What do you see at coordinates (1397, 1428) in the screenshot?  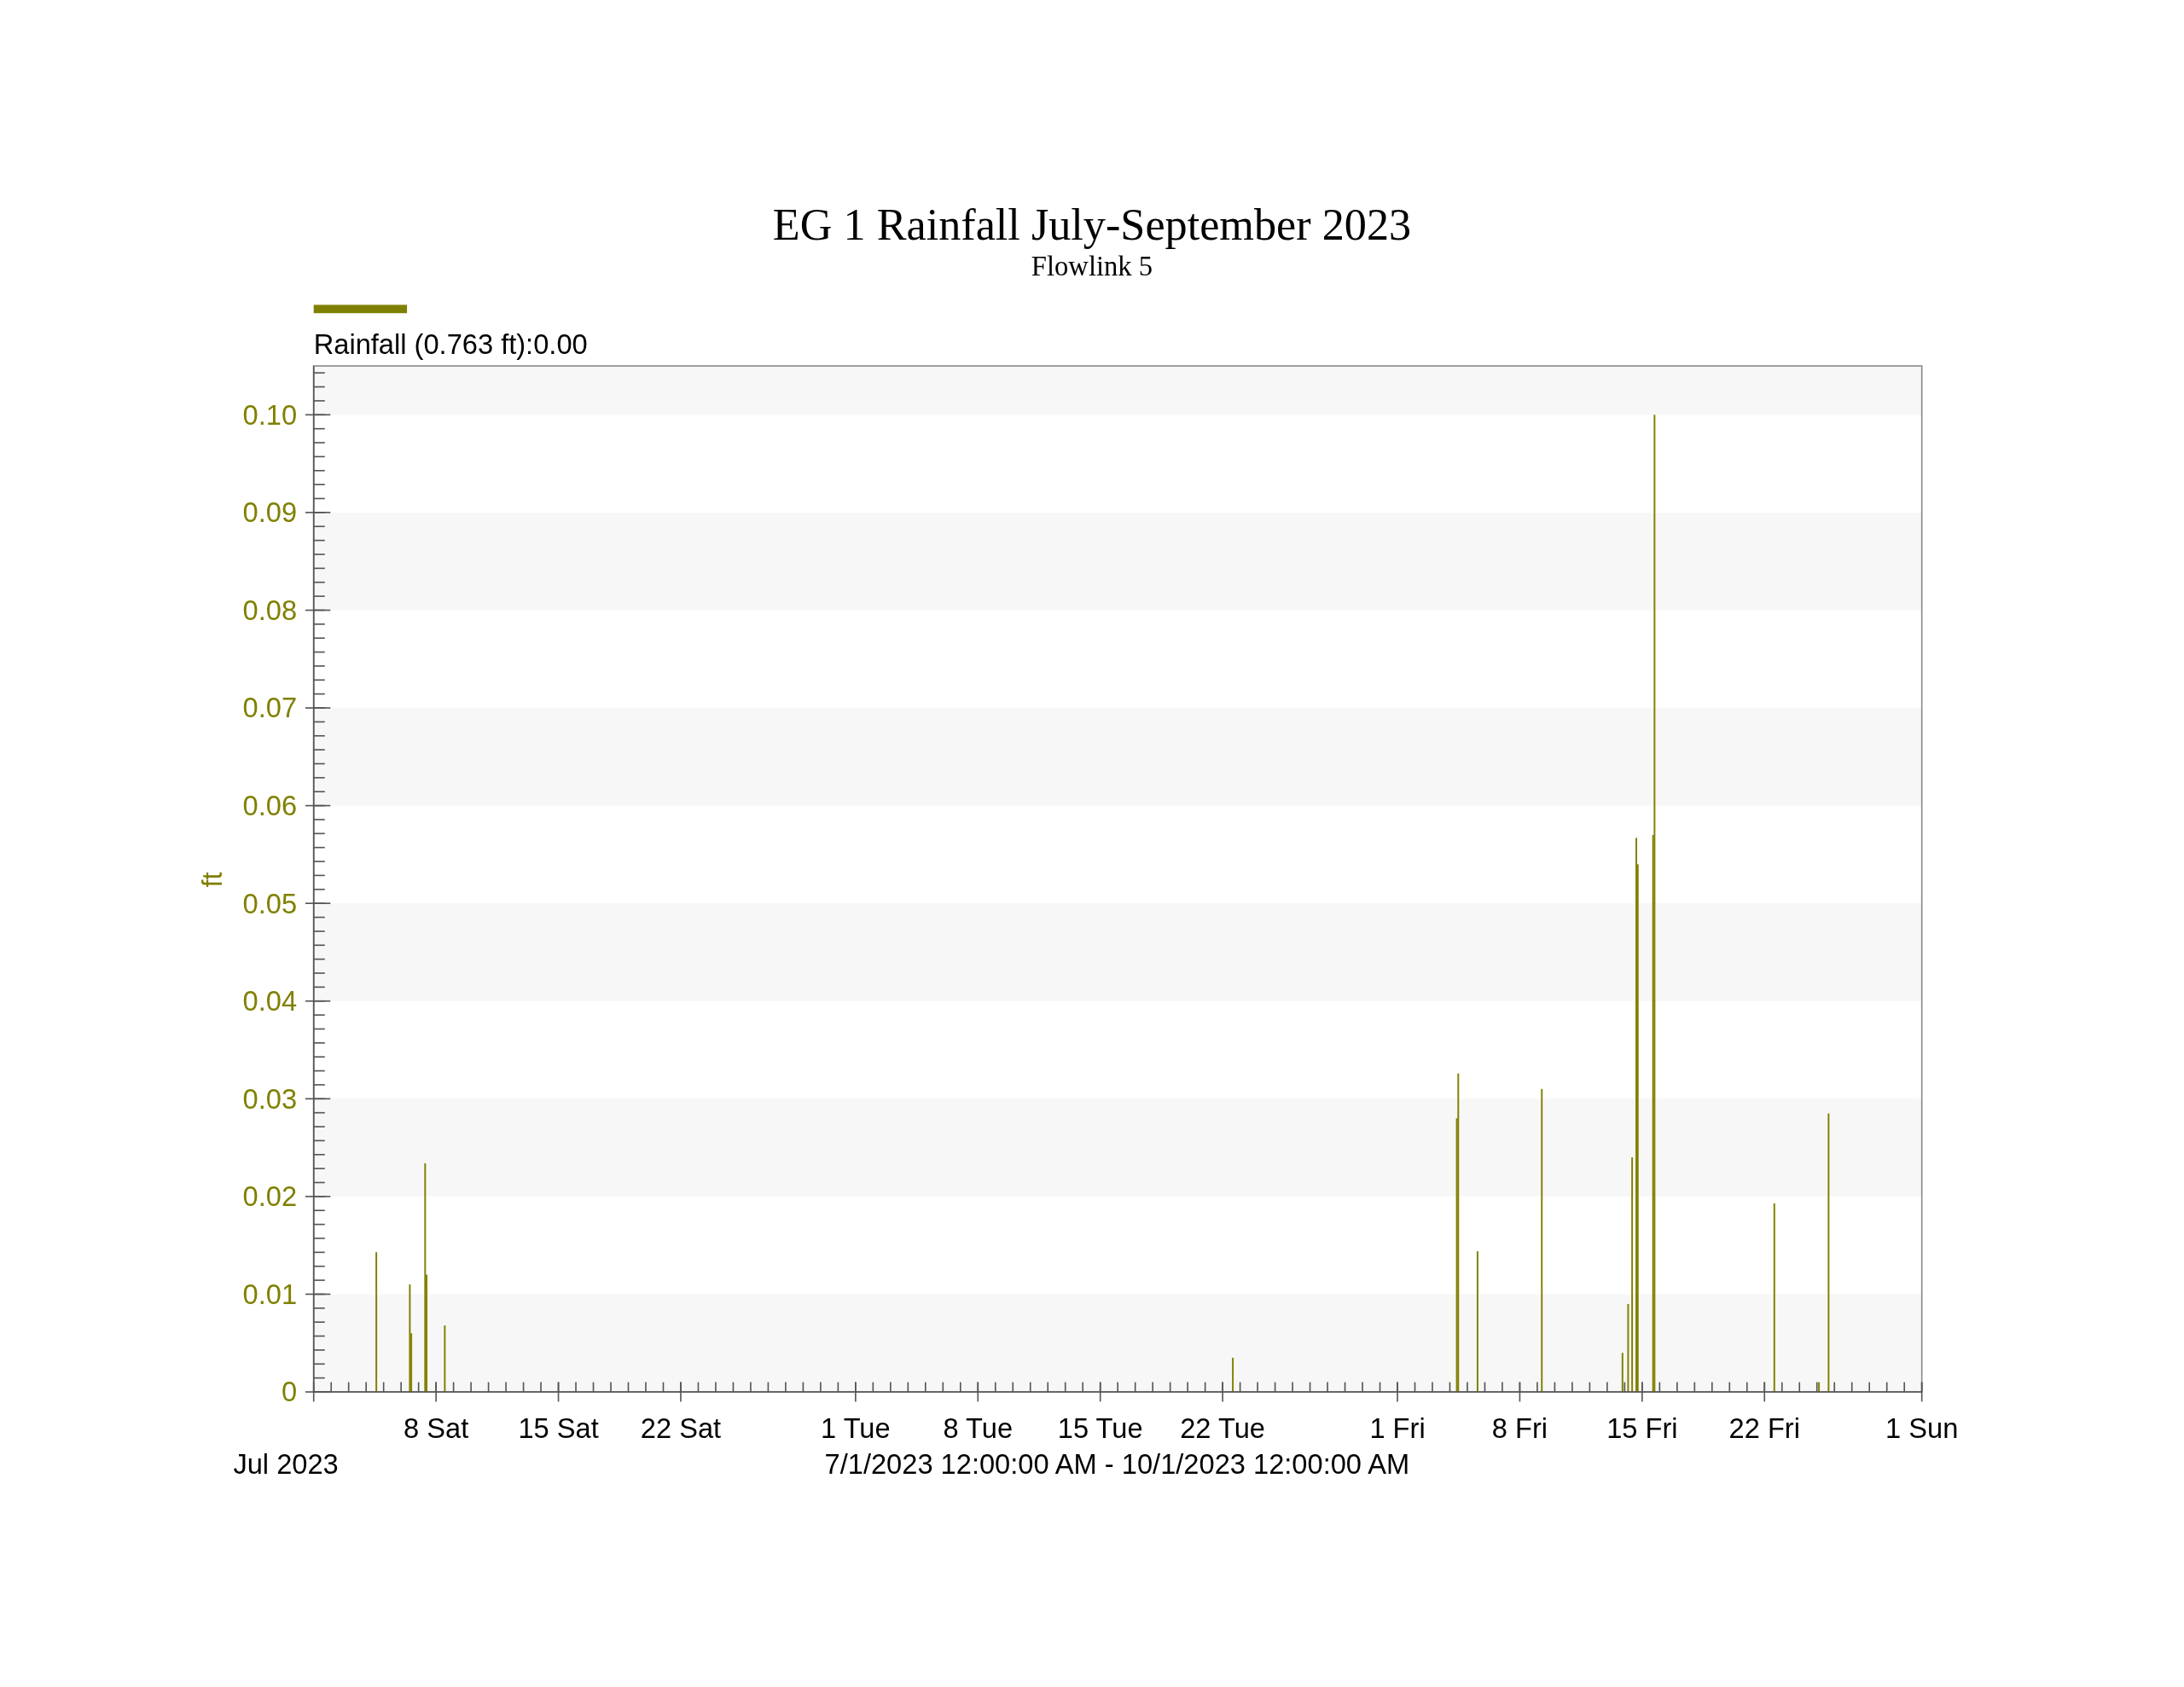 I see `x-tick-label: 1 Fri` at bounding box center [1397, 1428].